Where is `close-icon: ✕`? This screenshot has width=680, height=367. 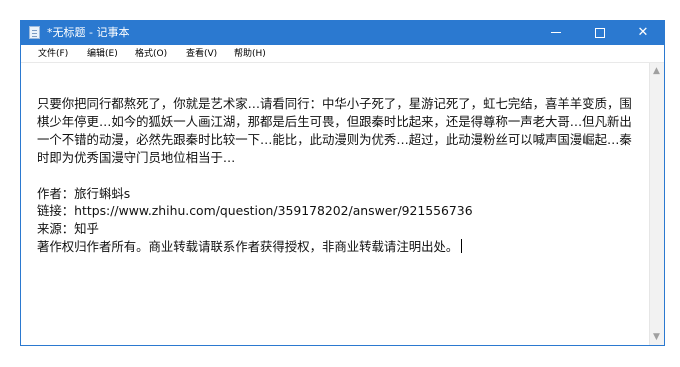
close-icon: ✕ is located at coordinates (643, 32).